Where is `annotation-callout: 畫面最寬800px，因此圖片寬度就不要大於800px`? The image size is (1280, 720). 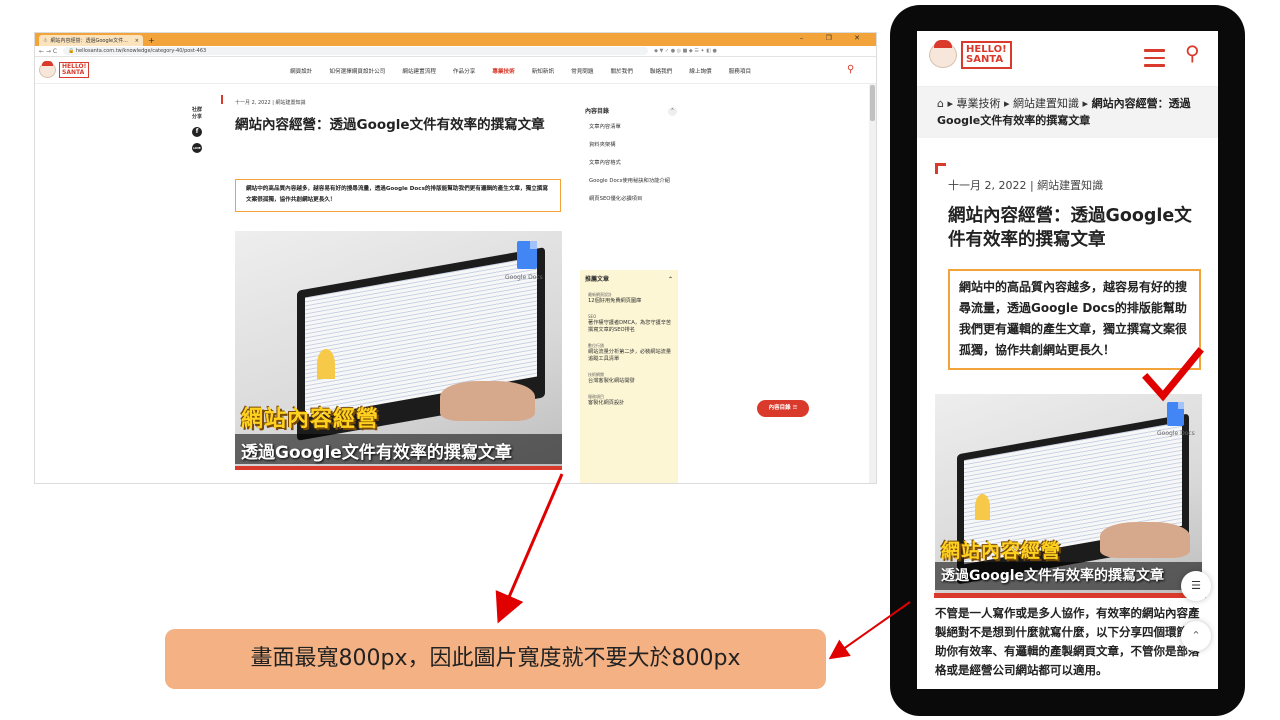 annotation-callout: 畫面最寬800px，因此圖片寬度就不要大於800px is located at coordinates (495, 659).